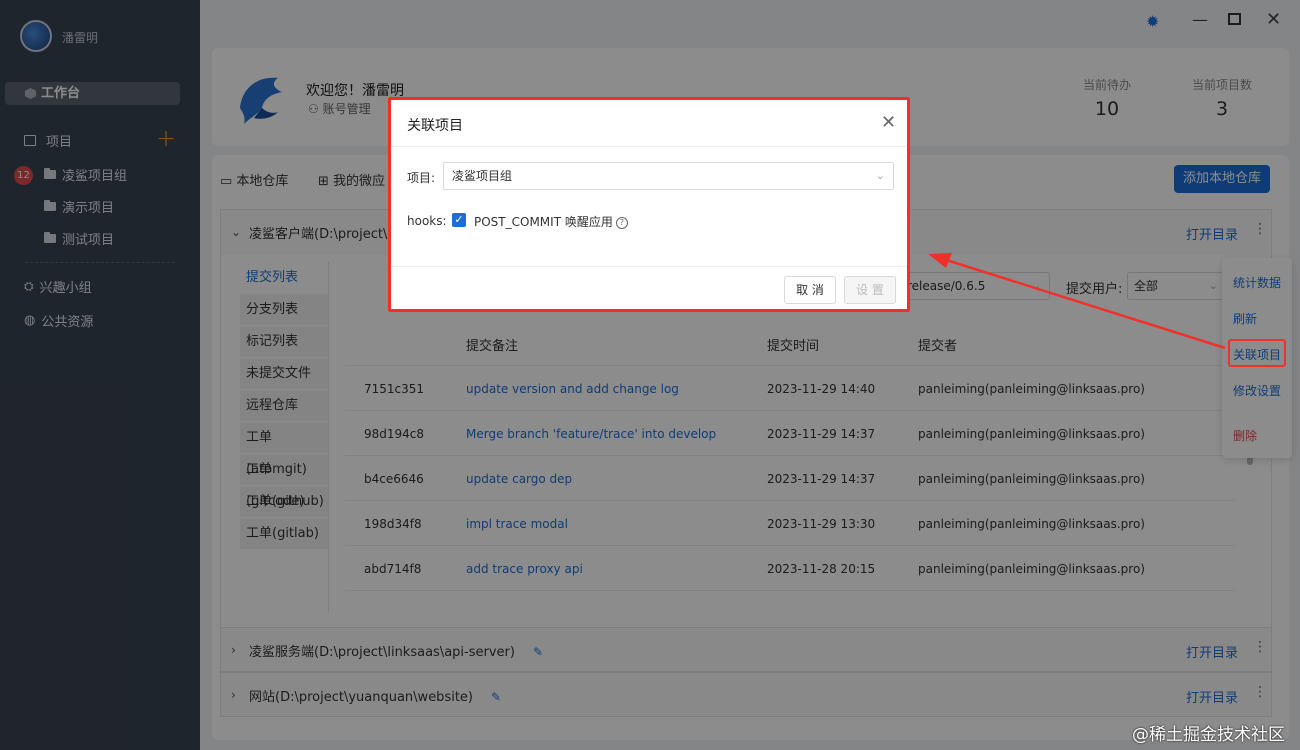 The height and width of the screenshot is (750, 1300). I want to click on hooks-field-label: hooks:, so click(427, 221).